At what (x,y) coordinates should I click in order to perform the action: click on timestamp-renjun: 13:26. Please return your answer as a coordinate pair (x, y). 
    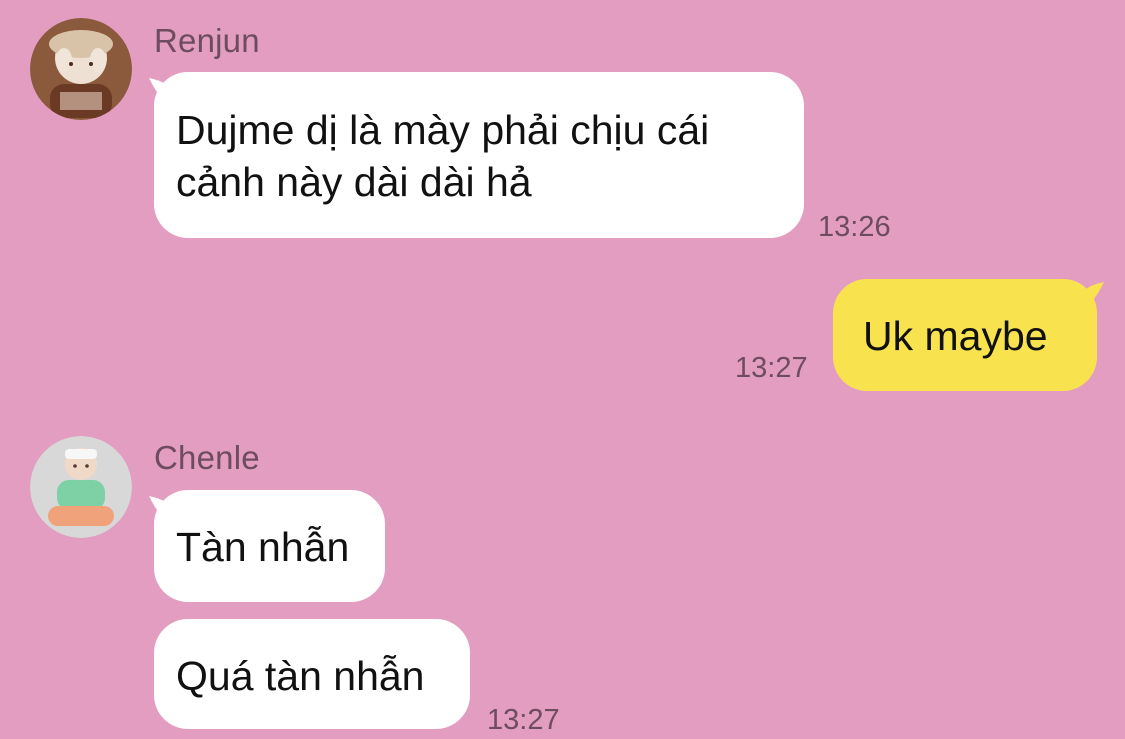
    Looking at the image, I should click on (854, 227).